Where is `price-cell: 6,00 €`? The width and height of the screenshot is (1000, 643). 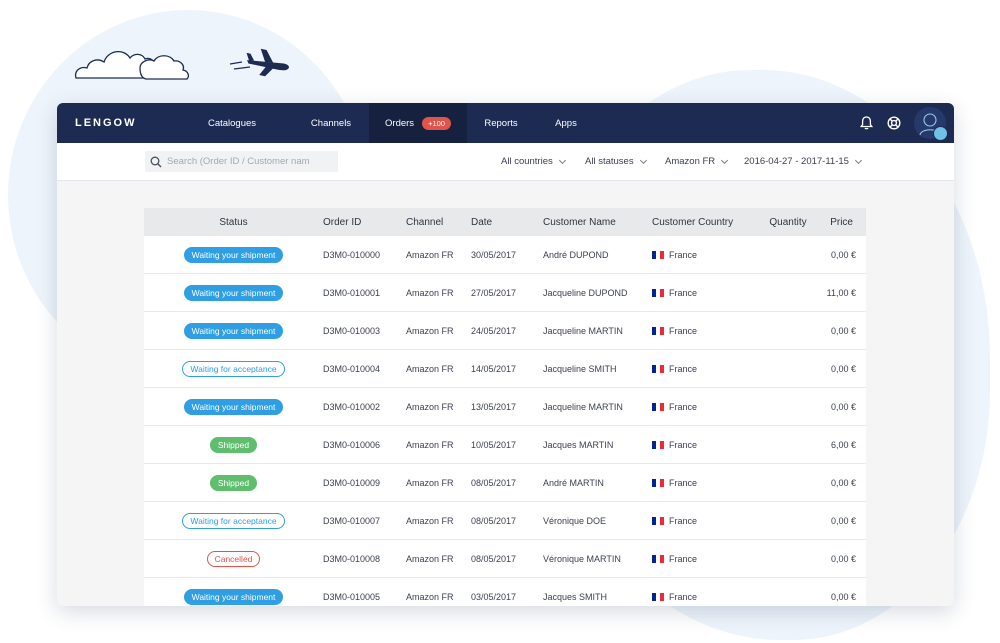
price-cell: 6,00 € is located at coordinates (839, 444).